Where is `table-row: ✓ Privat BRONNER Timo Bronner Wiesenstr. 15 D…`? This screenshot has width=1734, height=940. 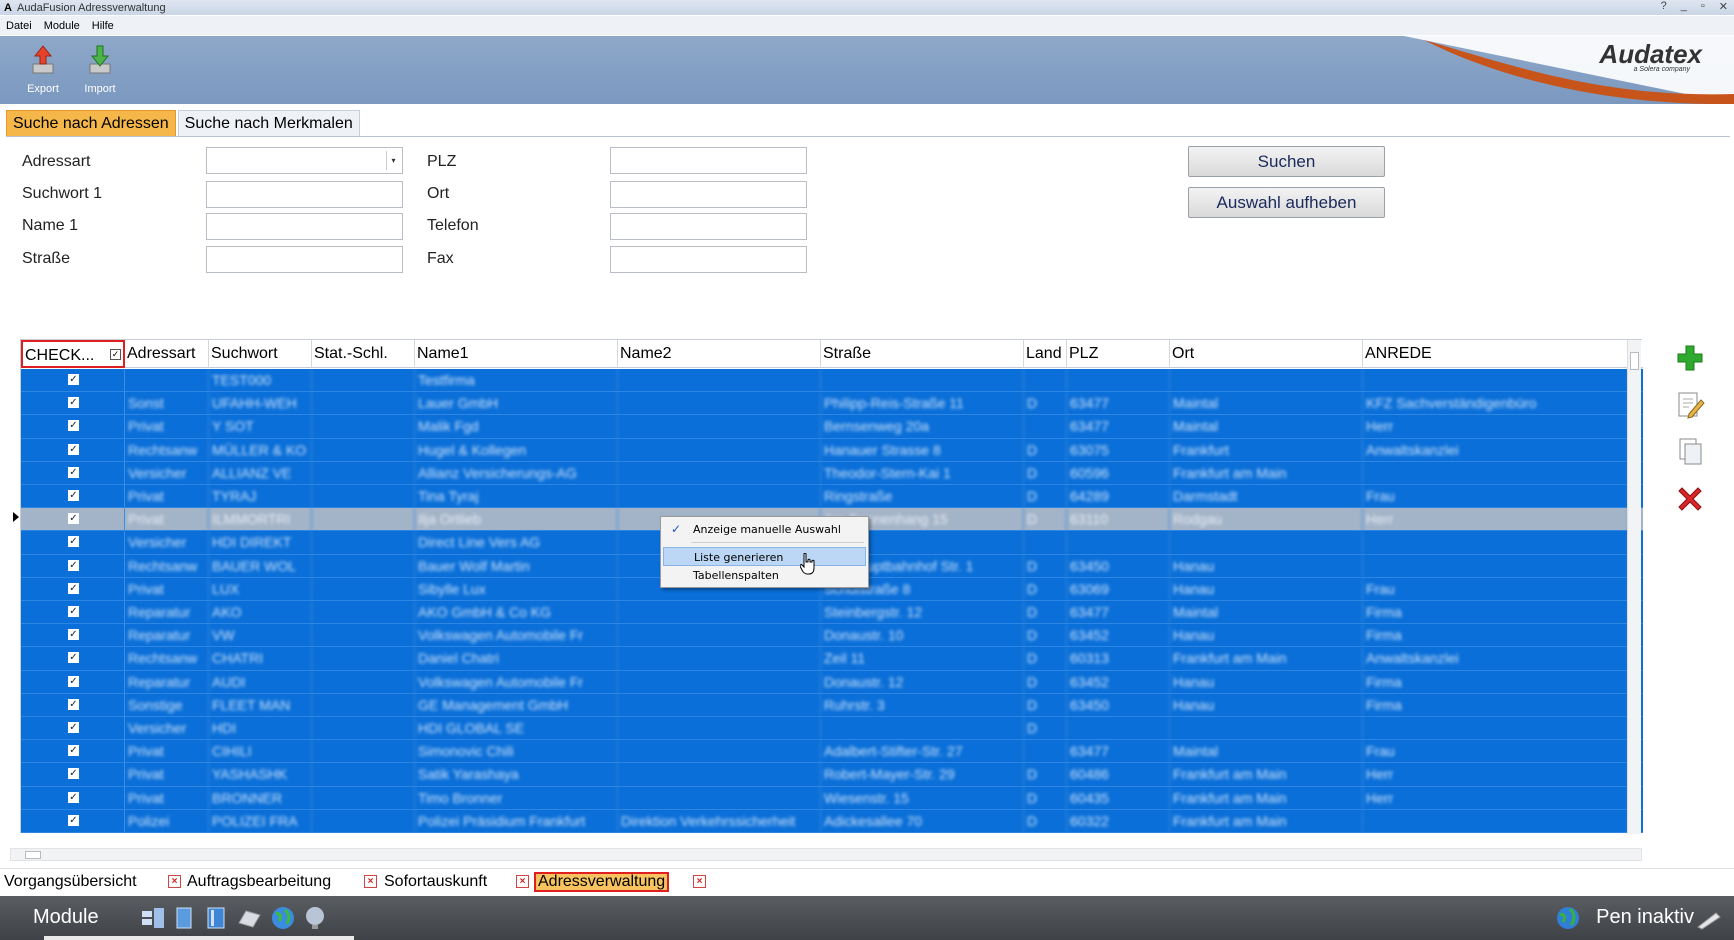
table-row: ✓ Privat BRONNER Timo Bronner Wiesenstr. 15 D… is located at coordinates (832, 798).